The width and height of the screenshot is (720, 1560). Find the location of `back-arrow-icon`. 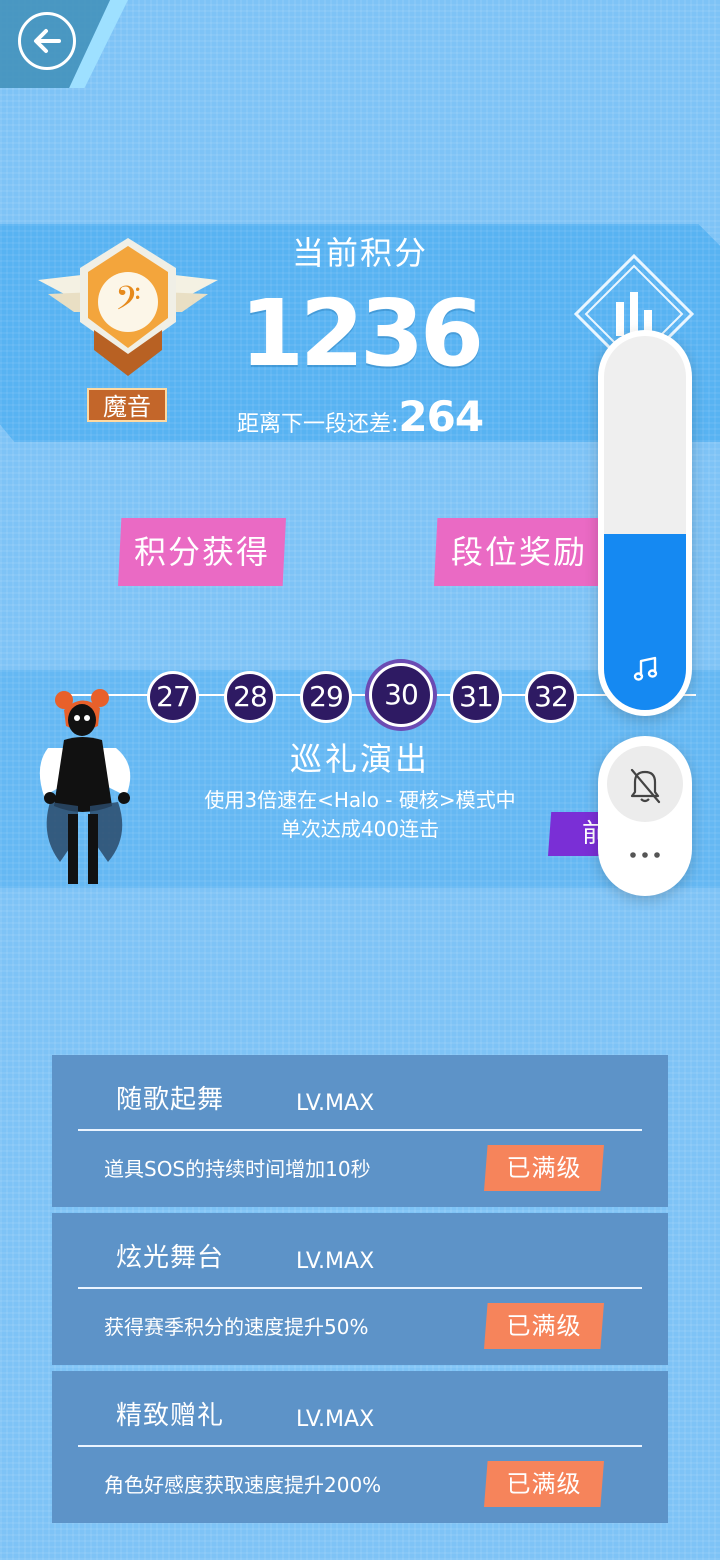

back-arrow-icon is located at coordinates (47, 41).